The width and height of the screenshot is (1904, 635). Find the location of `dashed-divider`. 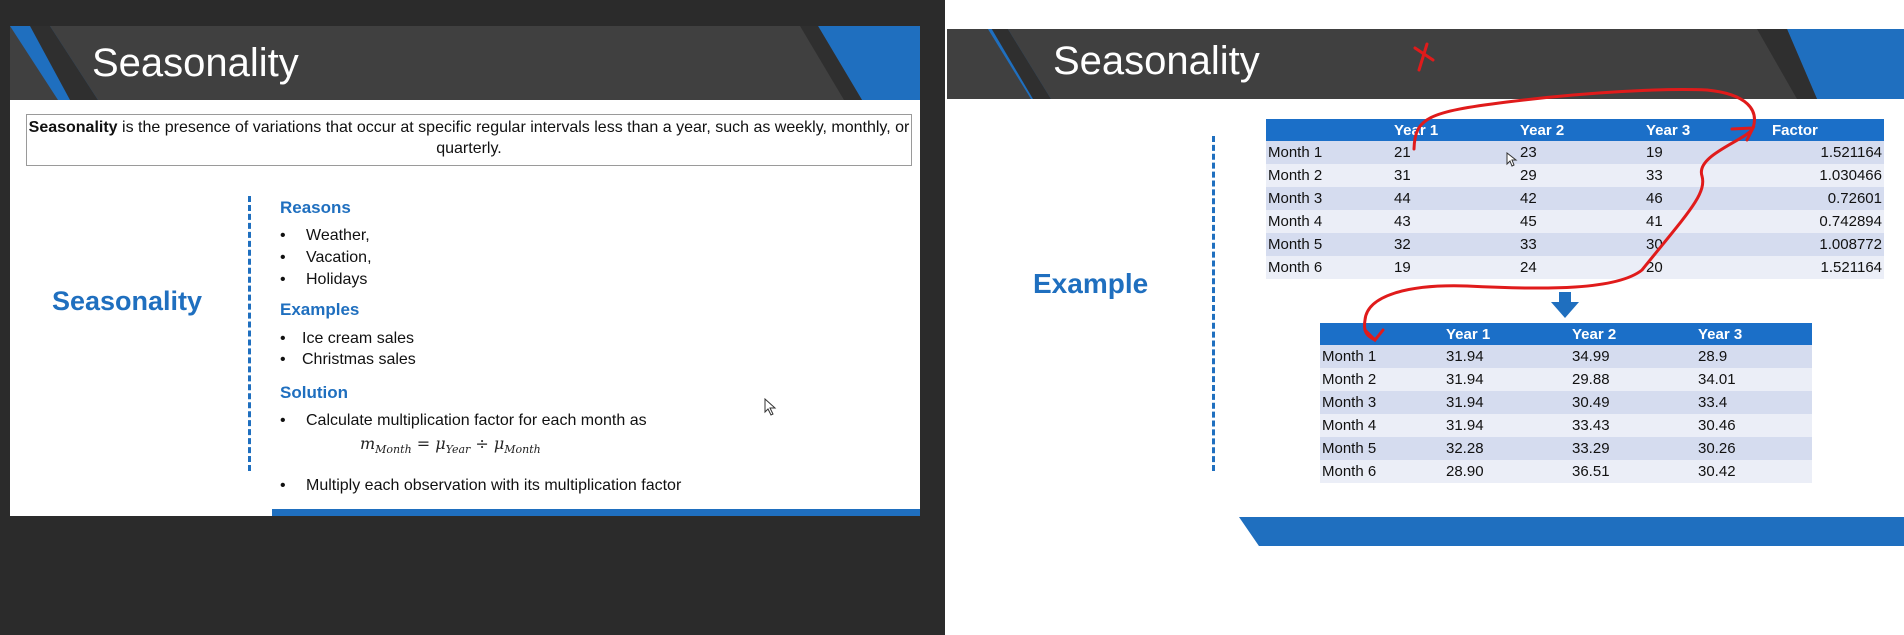

dashed-divider is located at coordinates (249, 333).